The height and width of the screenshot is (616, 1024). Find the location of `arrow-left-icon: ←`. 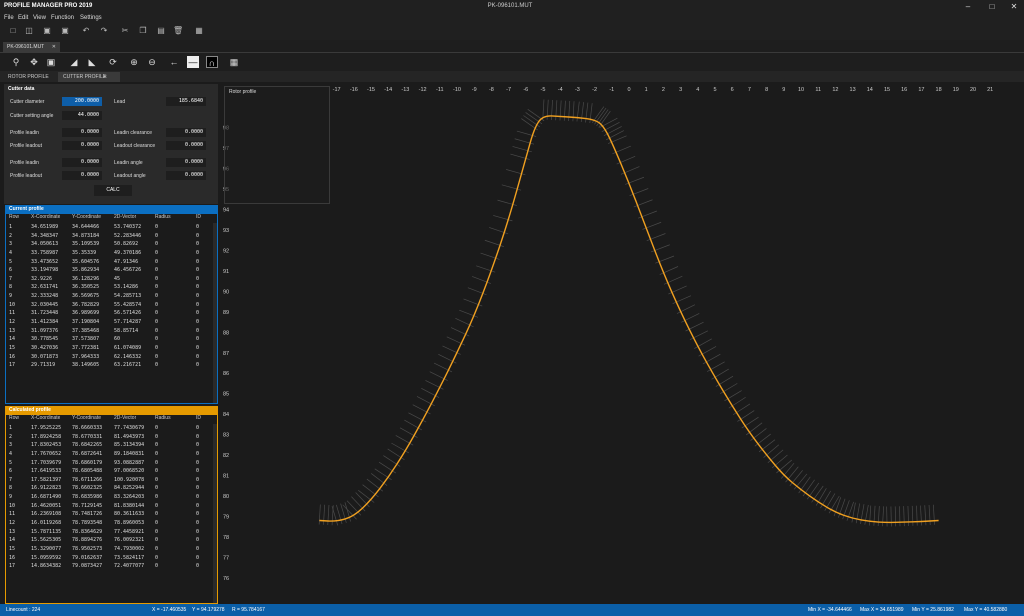

arrow-left-icon: ← is located at coordinates (174, 62).